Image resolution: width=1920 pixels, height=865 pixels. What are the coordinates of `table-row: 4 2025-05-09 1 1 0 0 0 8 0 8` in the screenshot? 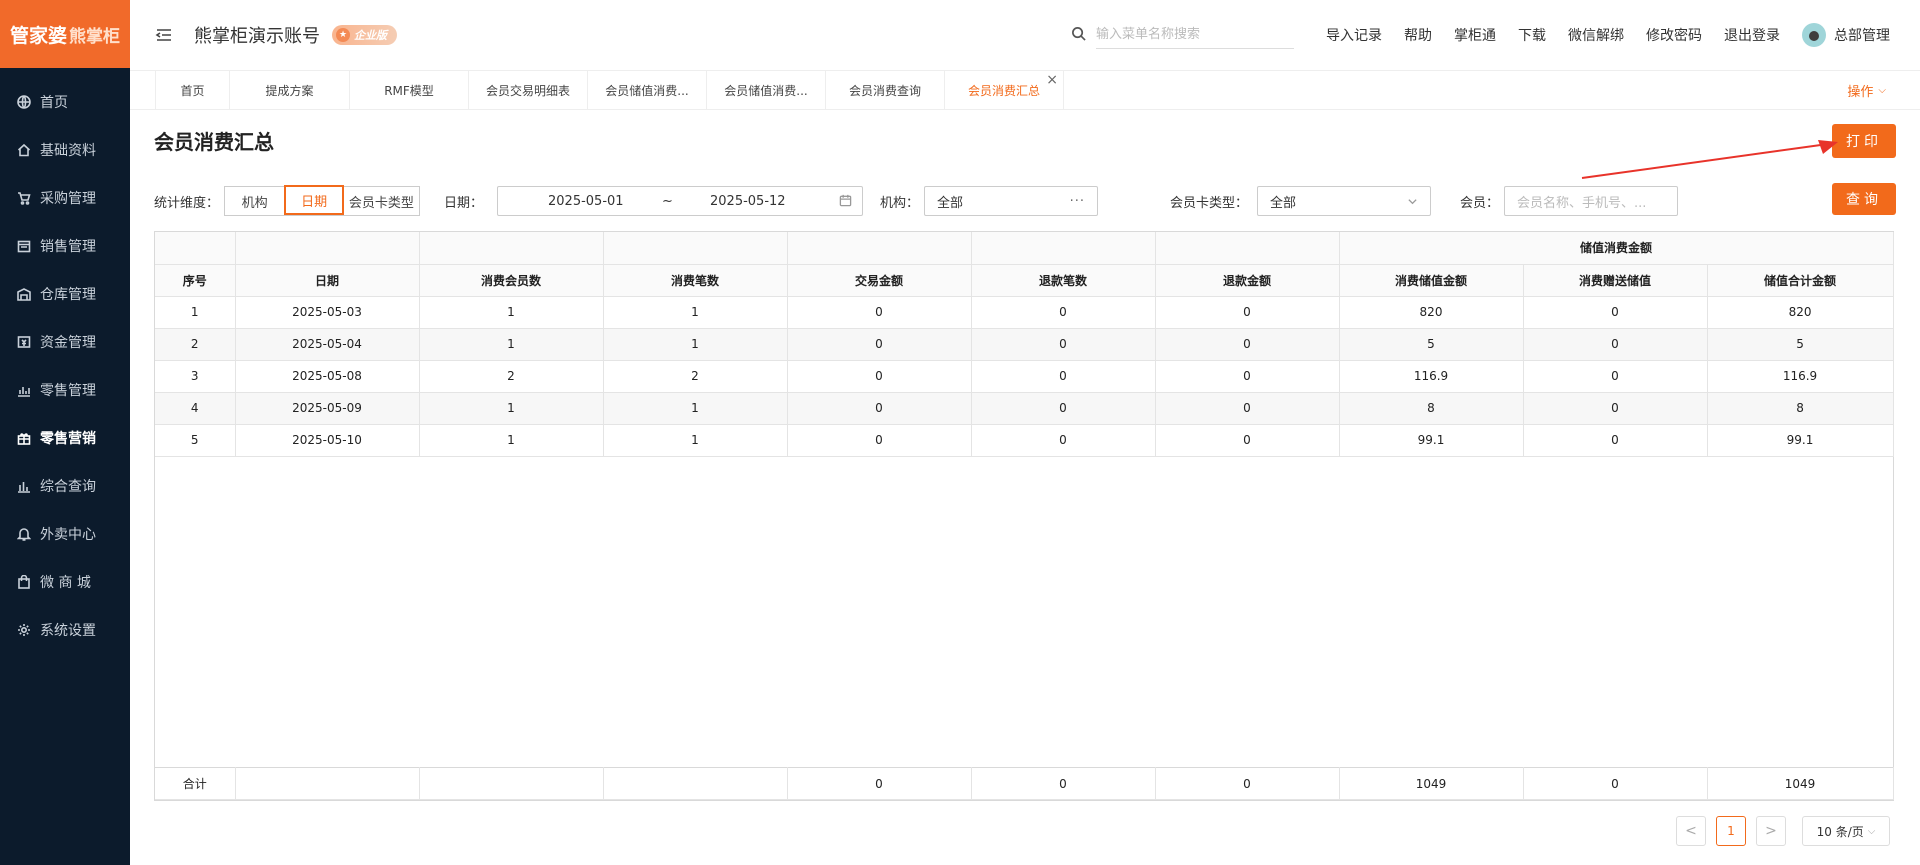 It's located at (1024, 408).